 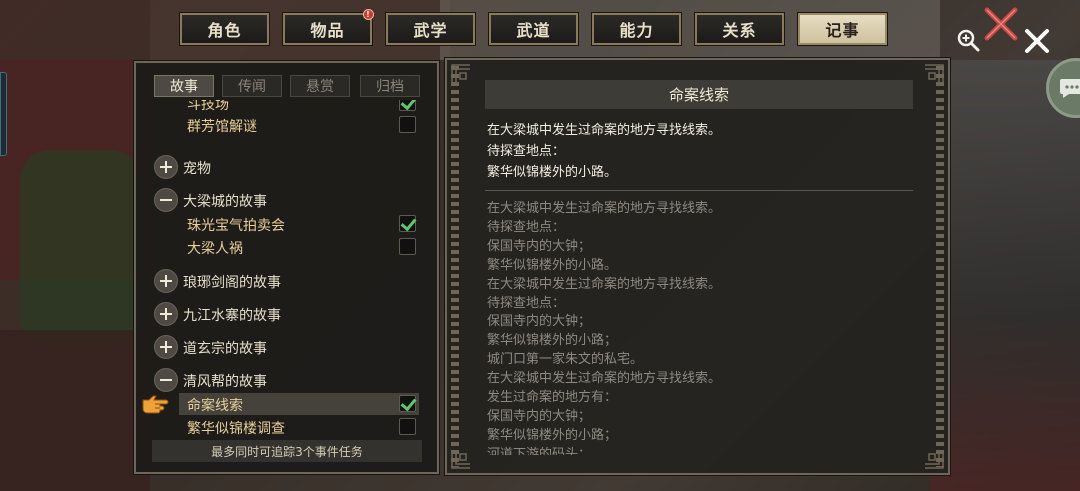 I want to click on list-item: 斗技场, so click(x=287, y=107).